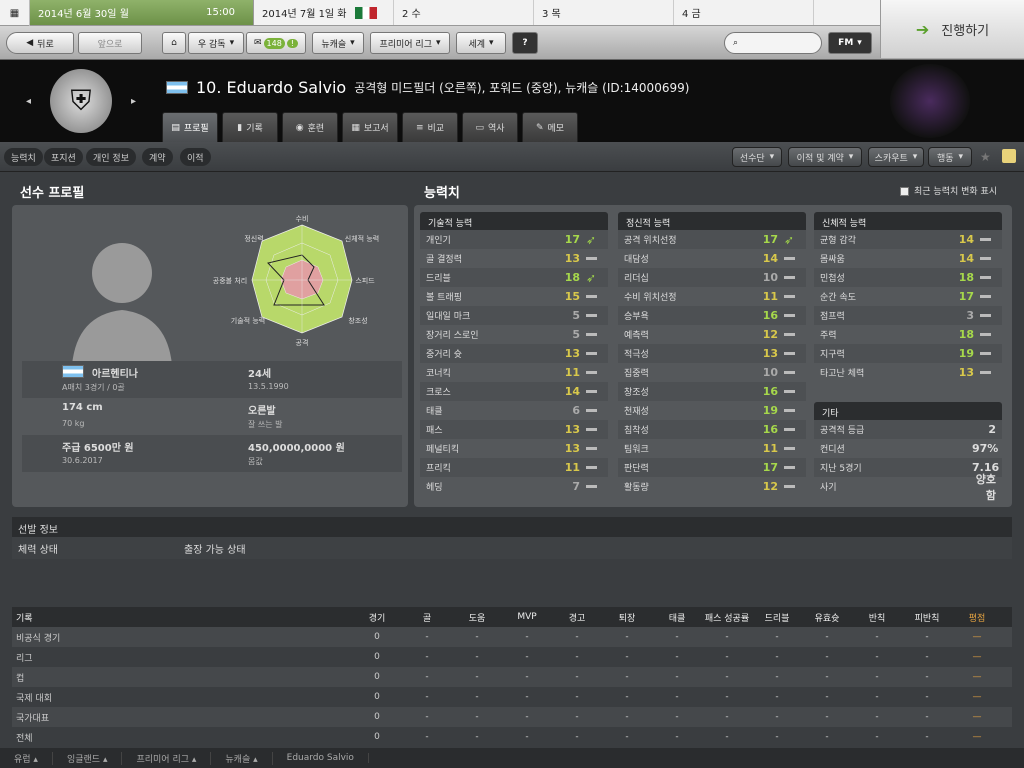 This screenshot has height=768, width=1024. I want to click on next-club-icon: ▸, so click(133, 101).